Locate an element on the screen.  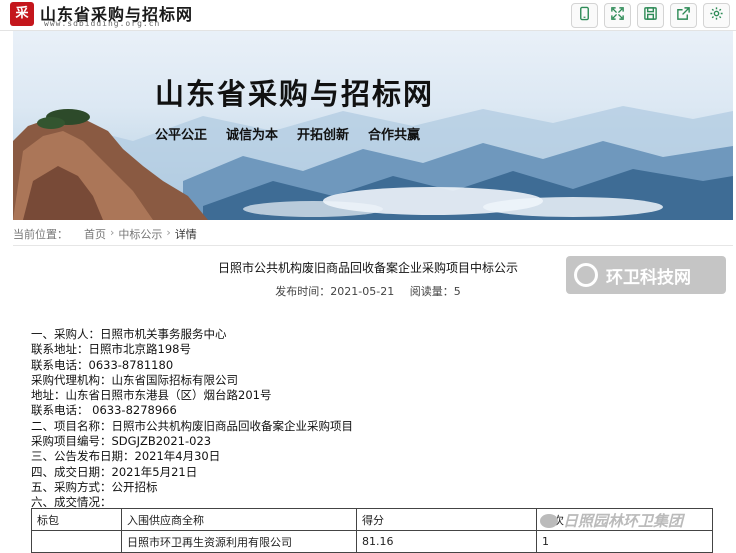
body-line: 四、成交日期：2021年5月21日 is located at coordinates (114, 471).